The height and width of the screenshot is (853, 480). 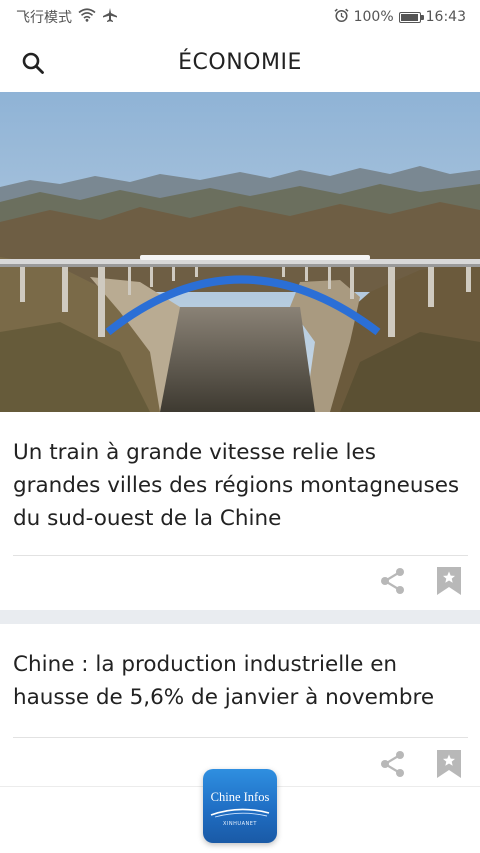 I want to click on carrier-text: 飞行模式, so click(x=44, y=18).